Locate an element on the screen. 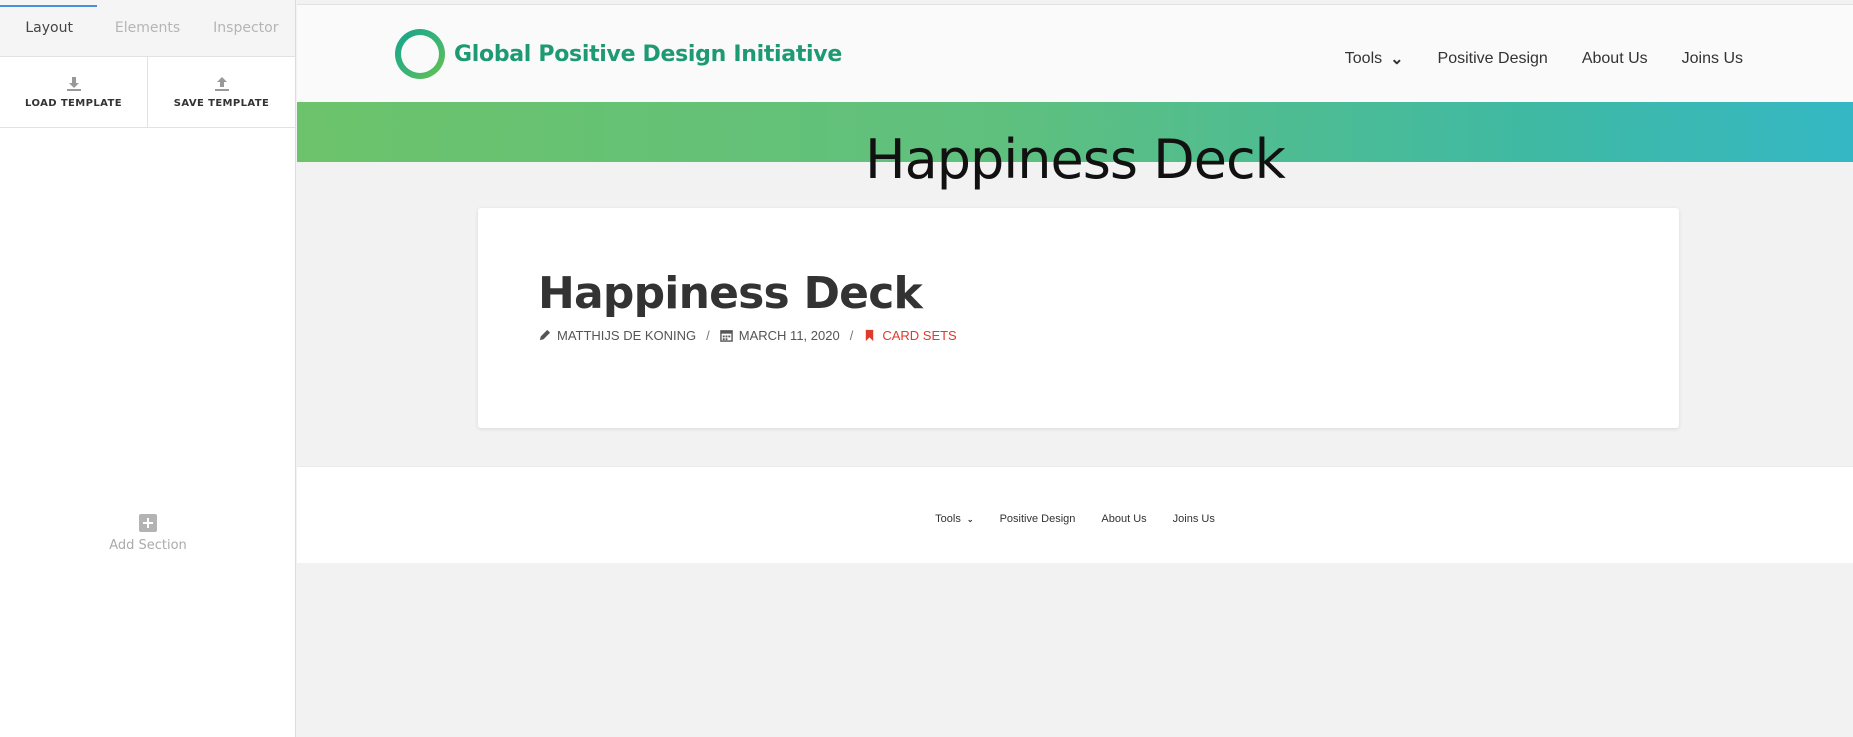 The height and width of the screenshot is (737, 1853). post-category: CARD SETS is located at coordinates (919, 335).